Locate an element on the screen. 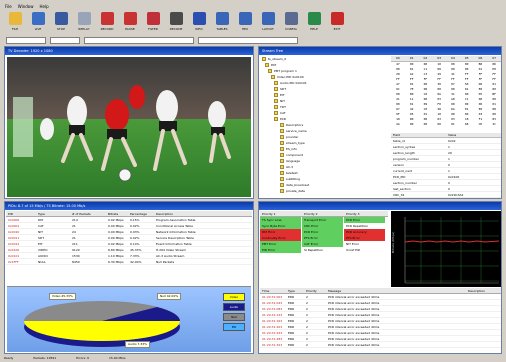  log-time: 01:20:31:083 is located at coordinates (272, 308).